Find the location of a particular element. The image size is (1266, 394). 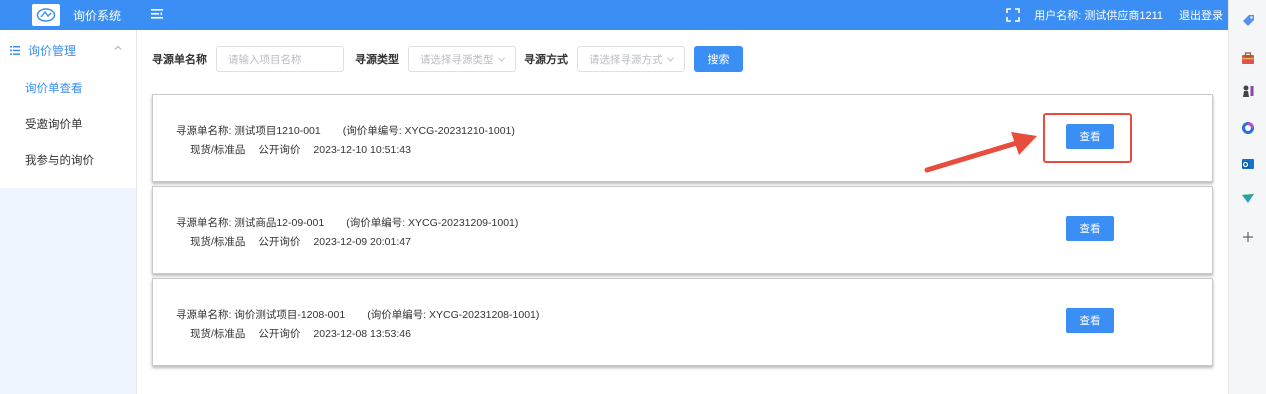

app-title: 询价系统 is located at coordinates (97, 15).